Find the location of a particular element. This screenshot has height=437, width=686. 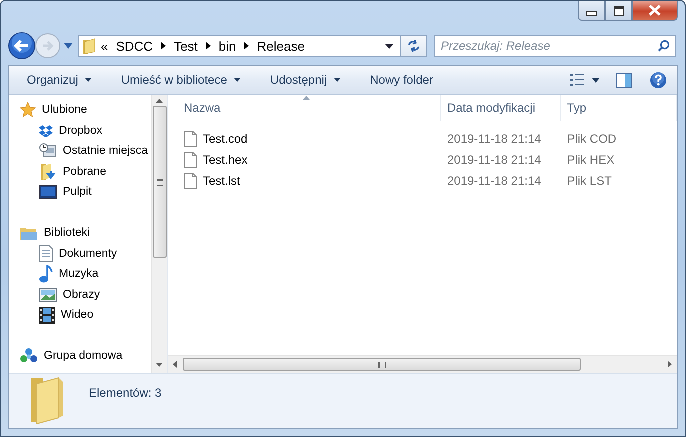

sidebar-item: Pulpit is located at coordinates (80, 192).